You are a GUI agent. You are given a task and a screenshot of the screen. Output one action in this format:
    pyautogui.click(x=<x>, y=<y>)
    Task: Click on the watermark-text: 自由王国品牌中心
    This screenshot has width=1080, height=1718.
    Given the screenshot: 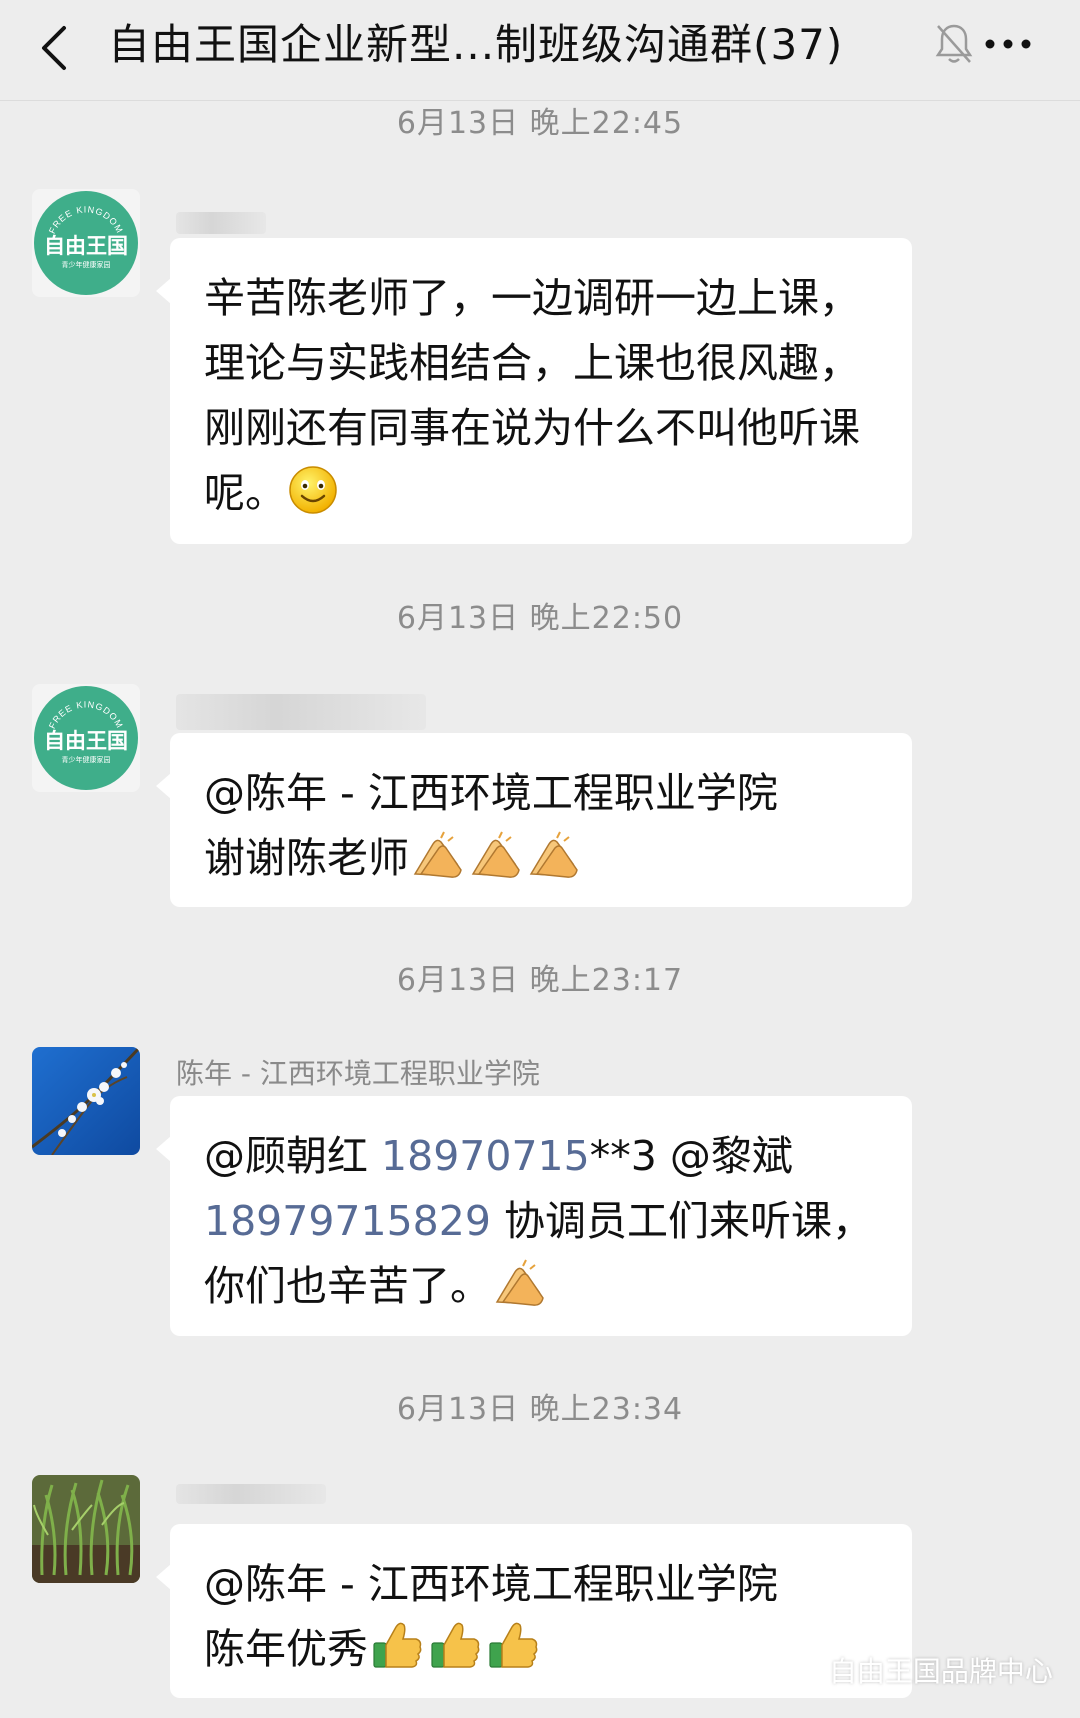 What is the action you would take?
    pyautogui.click(x=940, y=1671)
    